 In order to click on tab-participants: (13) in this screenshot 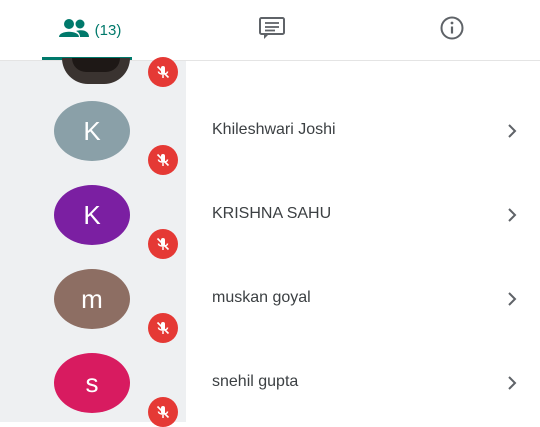, I will do `click(90, 30)`.